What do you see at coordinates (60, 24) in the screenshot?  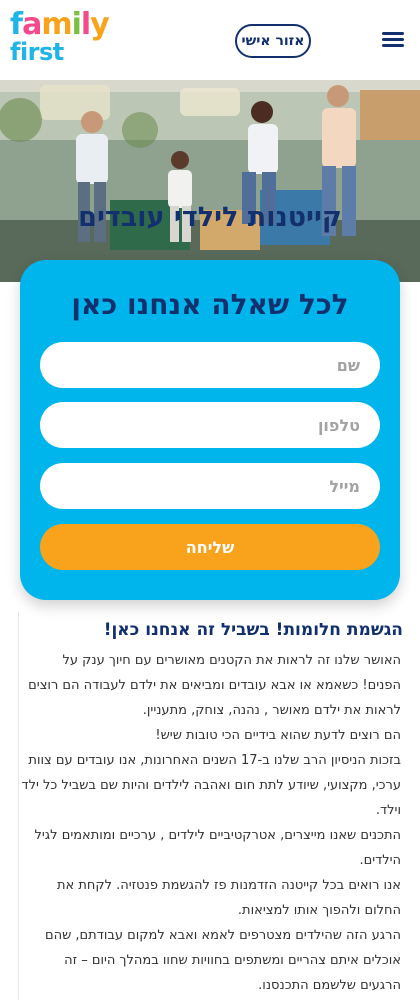 I see `logo-line-family: family` at bounding box center [60, 24].